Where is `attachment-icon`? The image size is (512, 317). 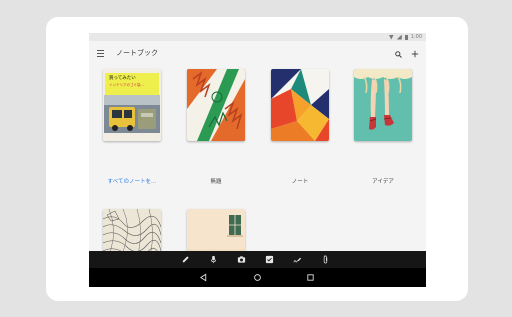 attachment-icon is located at coordinates (325, 259).